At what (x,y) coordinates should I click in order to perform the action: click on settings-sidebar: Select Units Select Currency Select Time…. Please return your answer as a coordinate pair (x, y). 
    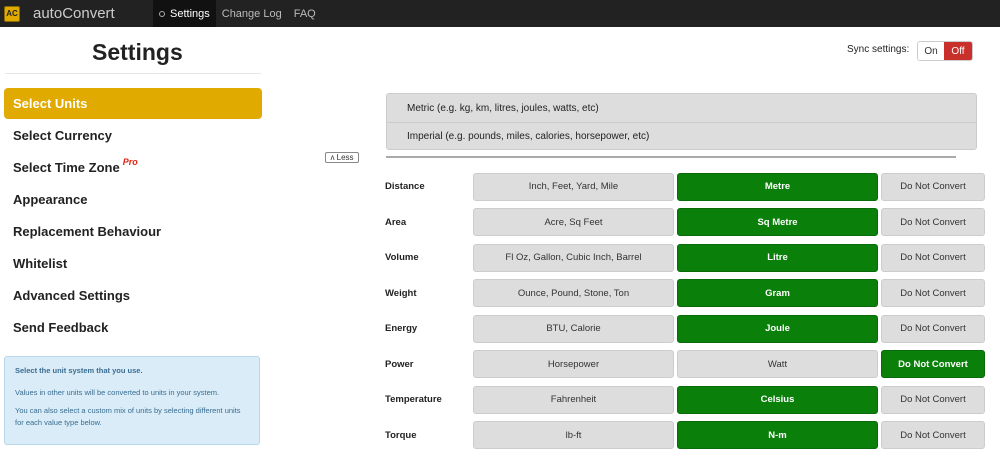
    Looking at the image, I should click on (133, 215).